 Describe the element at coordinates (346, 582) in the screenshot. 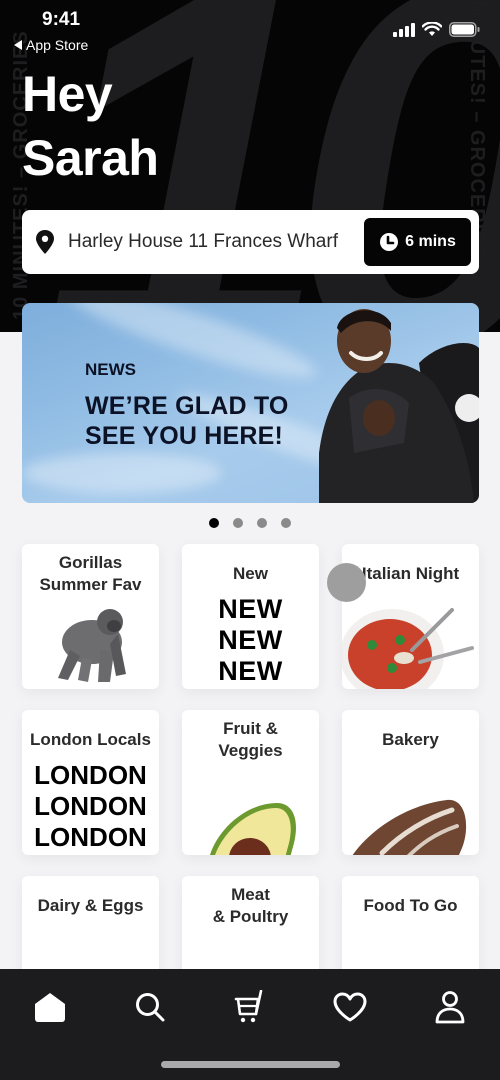

I see `touch-indicator` at that location.